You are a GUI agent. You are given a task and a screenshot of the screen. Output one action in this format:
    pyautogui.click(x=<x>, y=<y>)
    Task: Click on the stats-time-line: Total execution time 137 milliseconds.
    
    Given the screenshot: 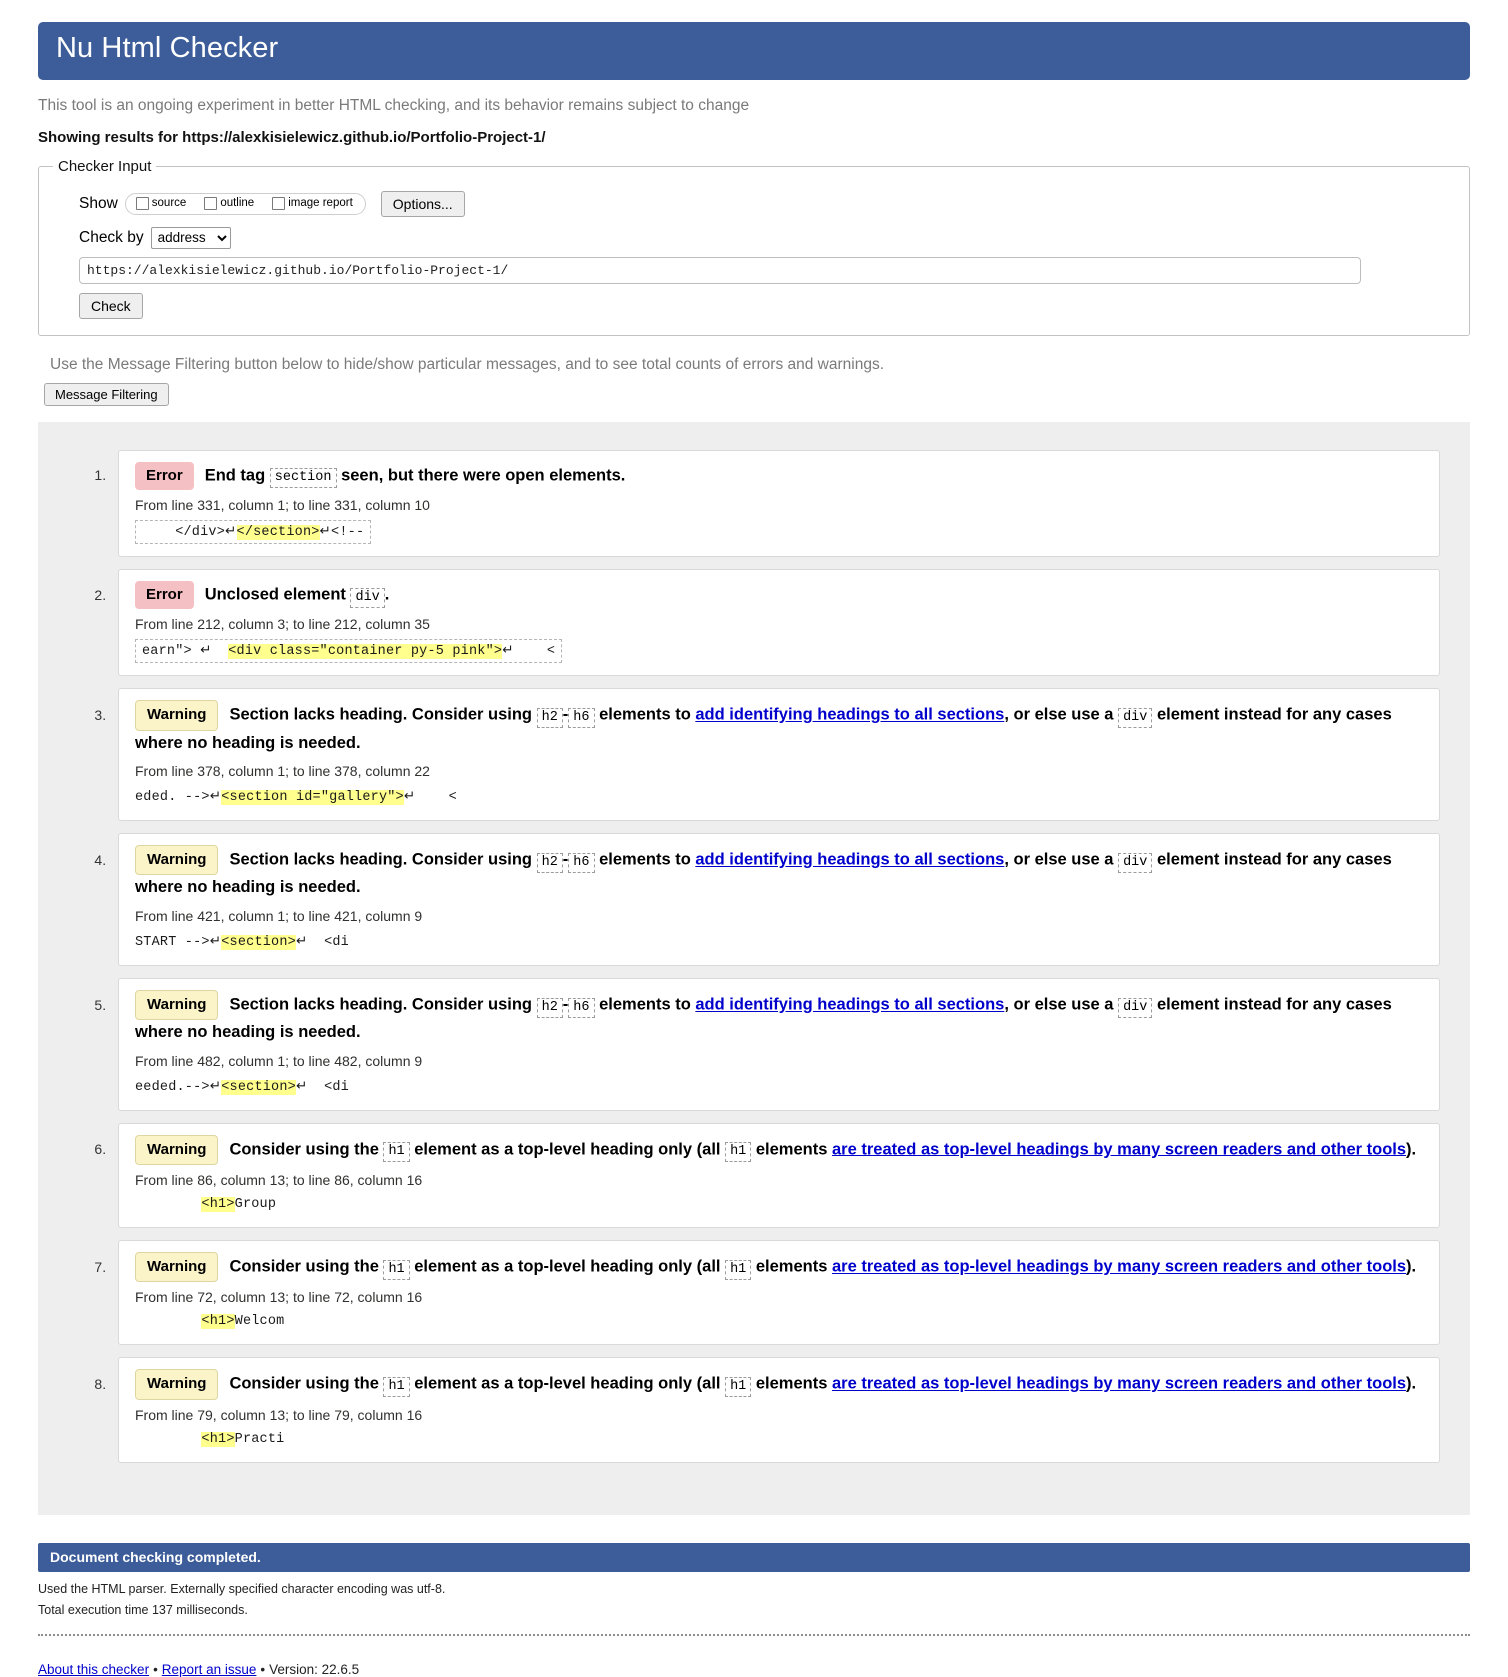 What is the action you would take?
    pyautogui.click(x=143, y=1610)
    